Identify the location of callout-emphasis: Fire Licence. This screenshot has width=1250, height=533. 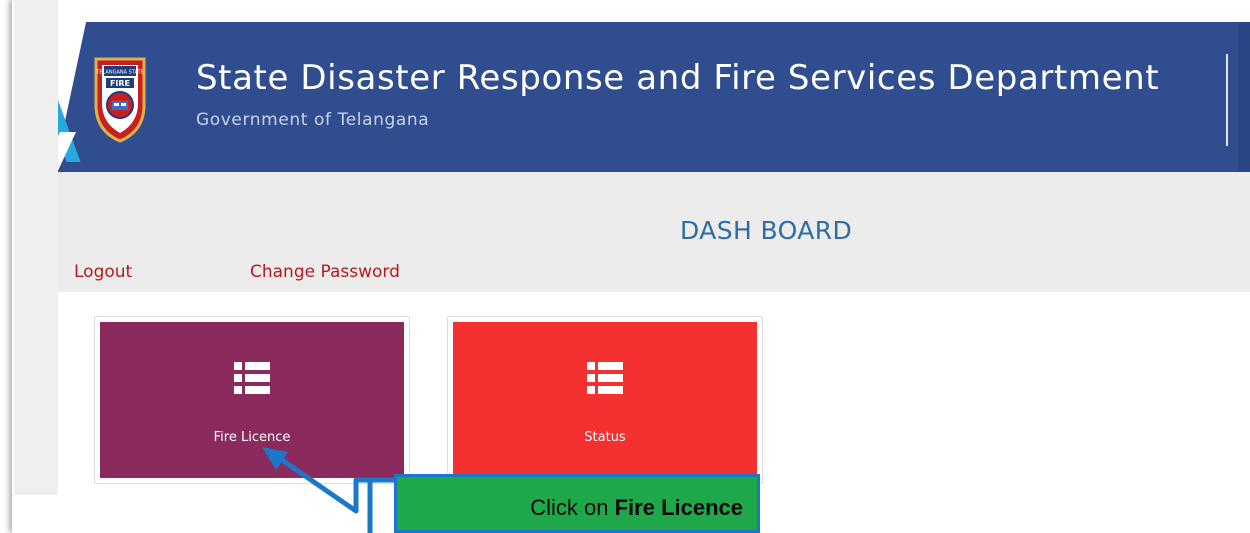
(678, 507).